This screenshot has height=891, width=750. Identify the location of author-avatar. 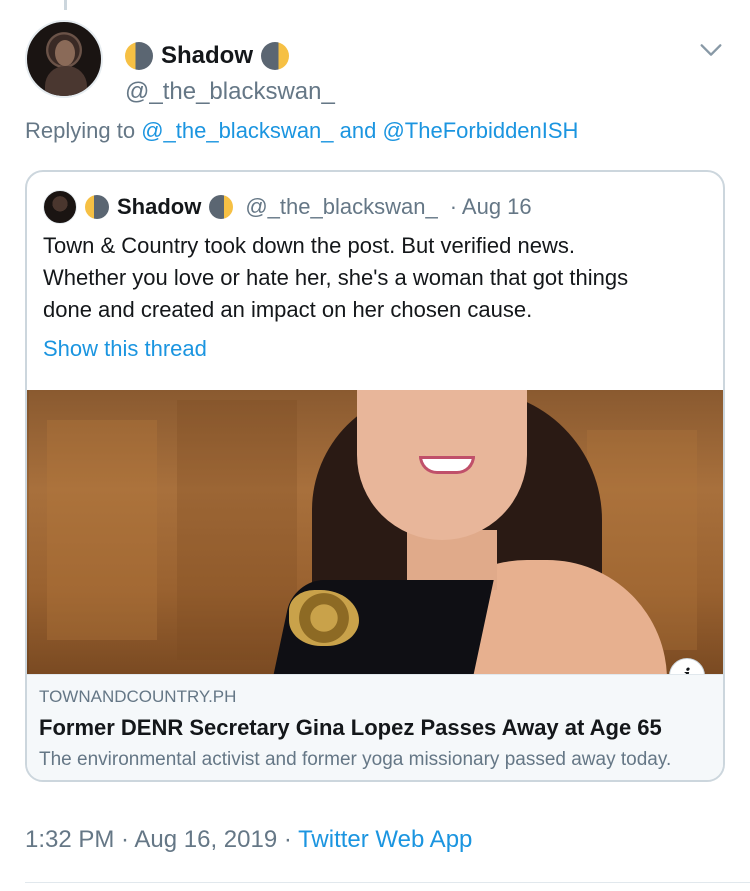
(64, 59).